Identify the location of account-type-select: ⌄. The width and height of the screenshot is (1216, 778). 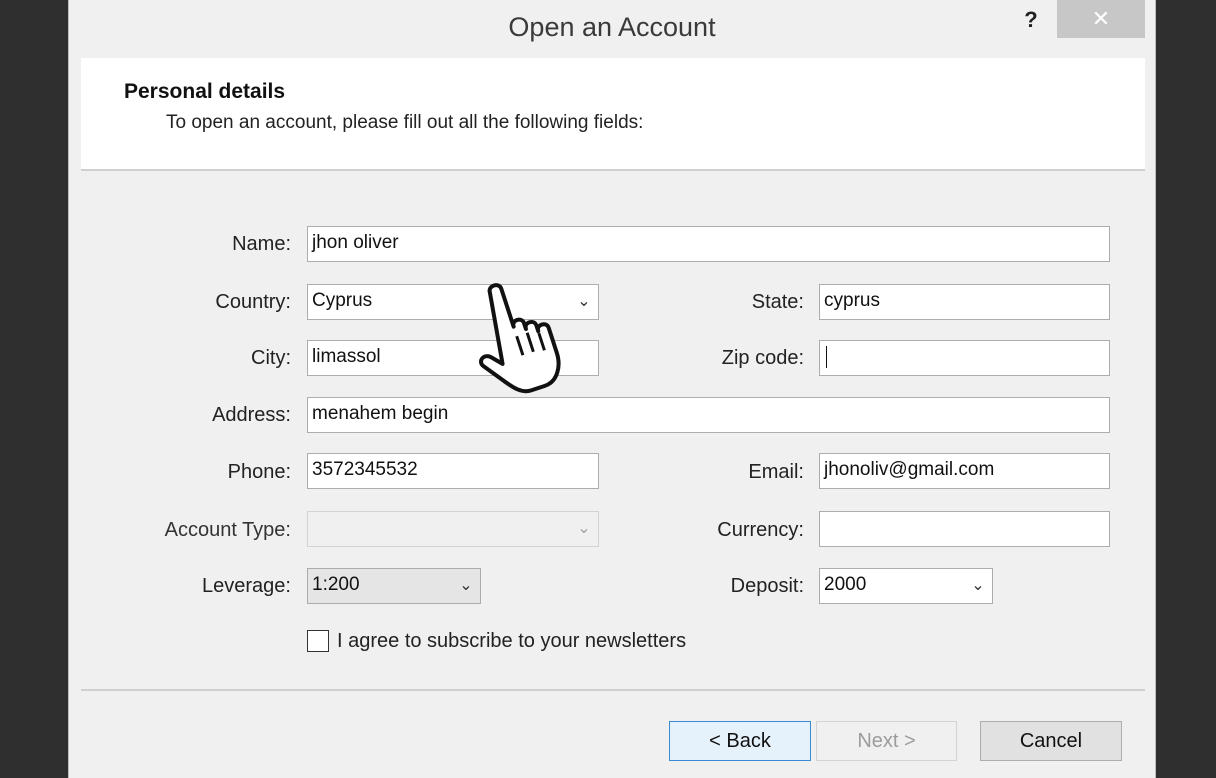
(453, 529).